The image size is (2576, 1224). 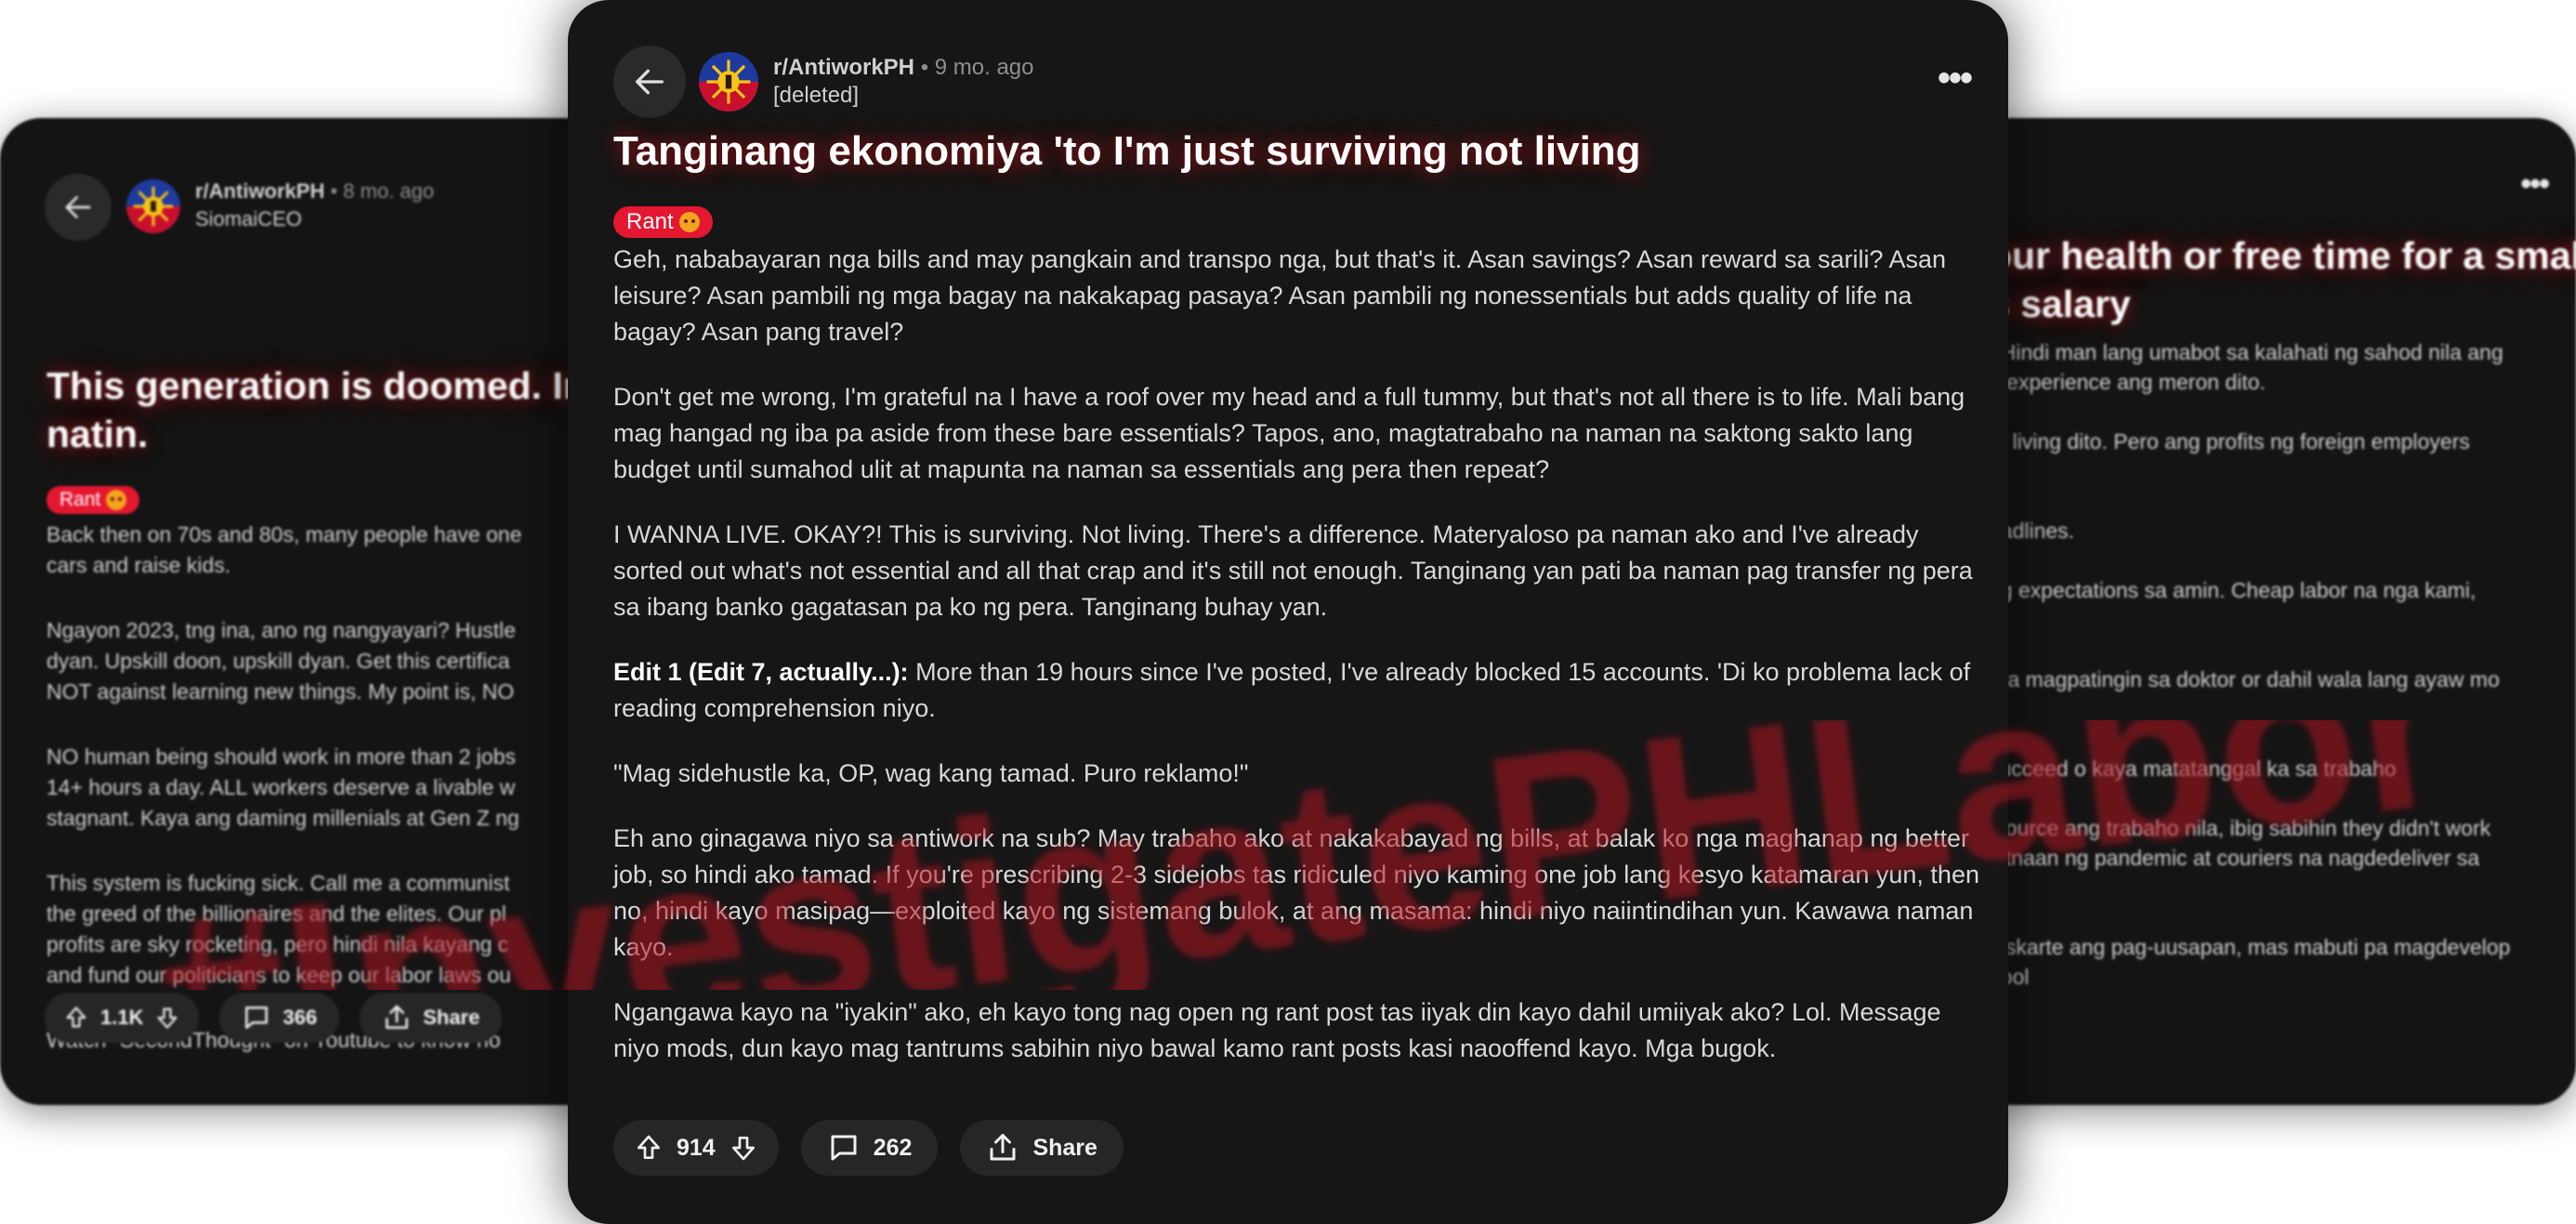 What do you see at coordinates (97, 434) in the screenshot?
I see `post-title-line: natin.` at bounding box center [97, 434].